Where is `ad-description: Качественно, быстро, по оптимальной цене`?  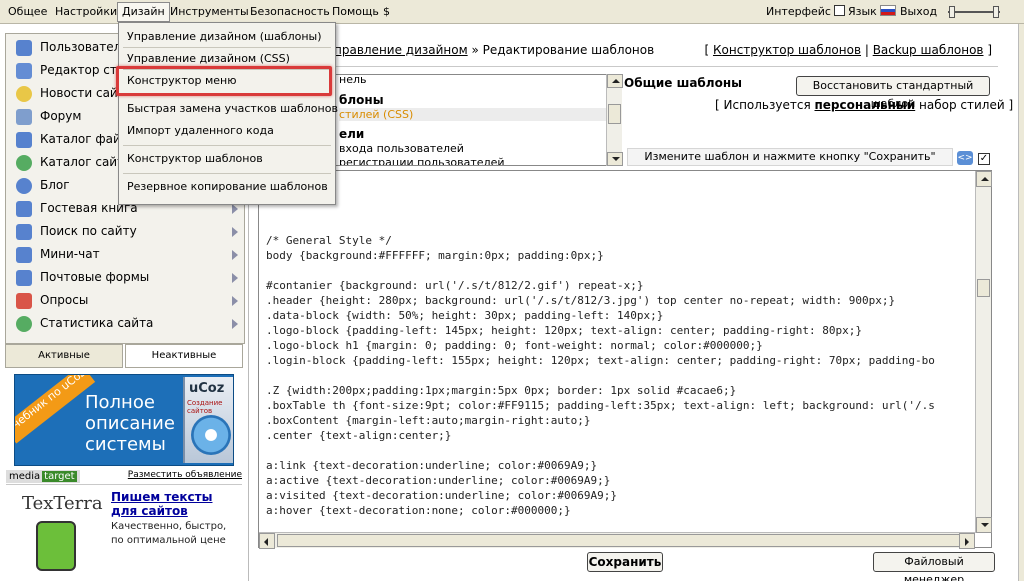 ad-description: Качественно, быстро, по оптимальной цене is located at coordinates (169, 533).